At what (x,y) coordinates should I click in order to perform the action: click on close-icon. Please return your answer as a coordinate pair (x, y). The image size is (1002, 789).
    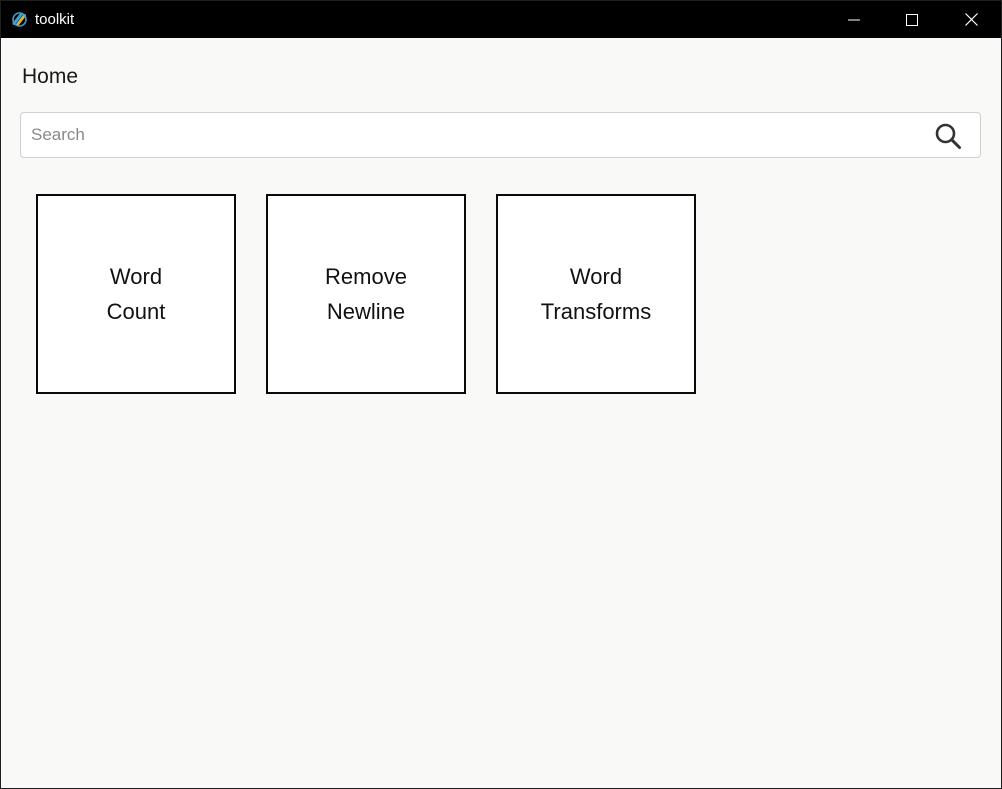
    Looking at the image, I should click on (971, 19).